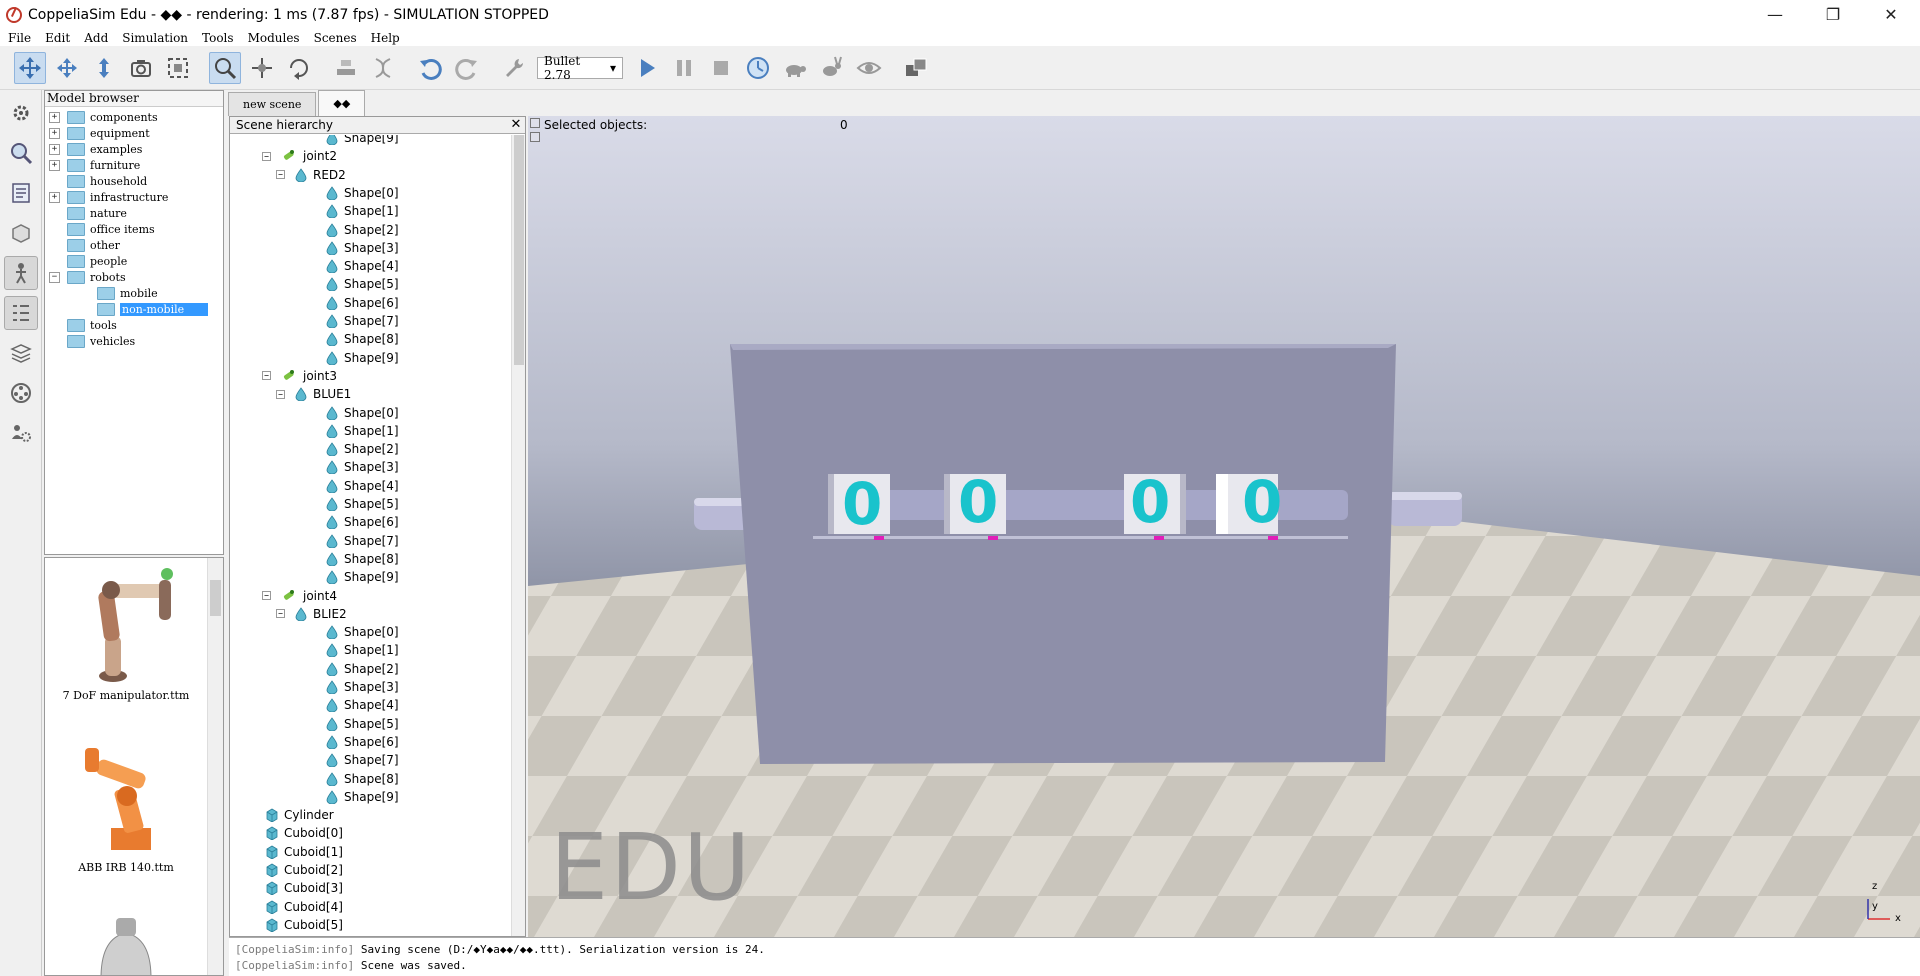 This screenshot has height=976, width=1920. Describe the element at coordinates (134, 309) in the screenshot. I see `model-tree-item: non-mobile` at that location.